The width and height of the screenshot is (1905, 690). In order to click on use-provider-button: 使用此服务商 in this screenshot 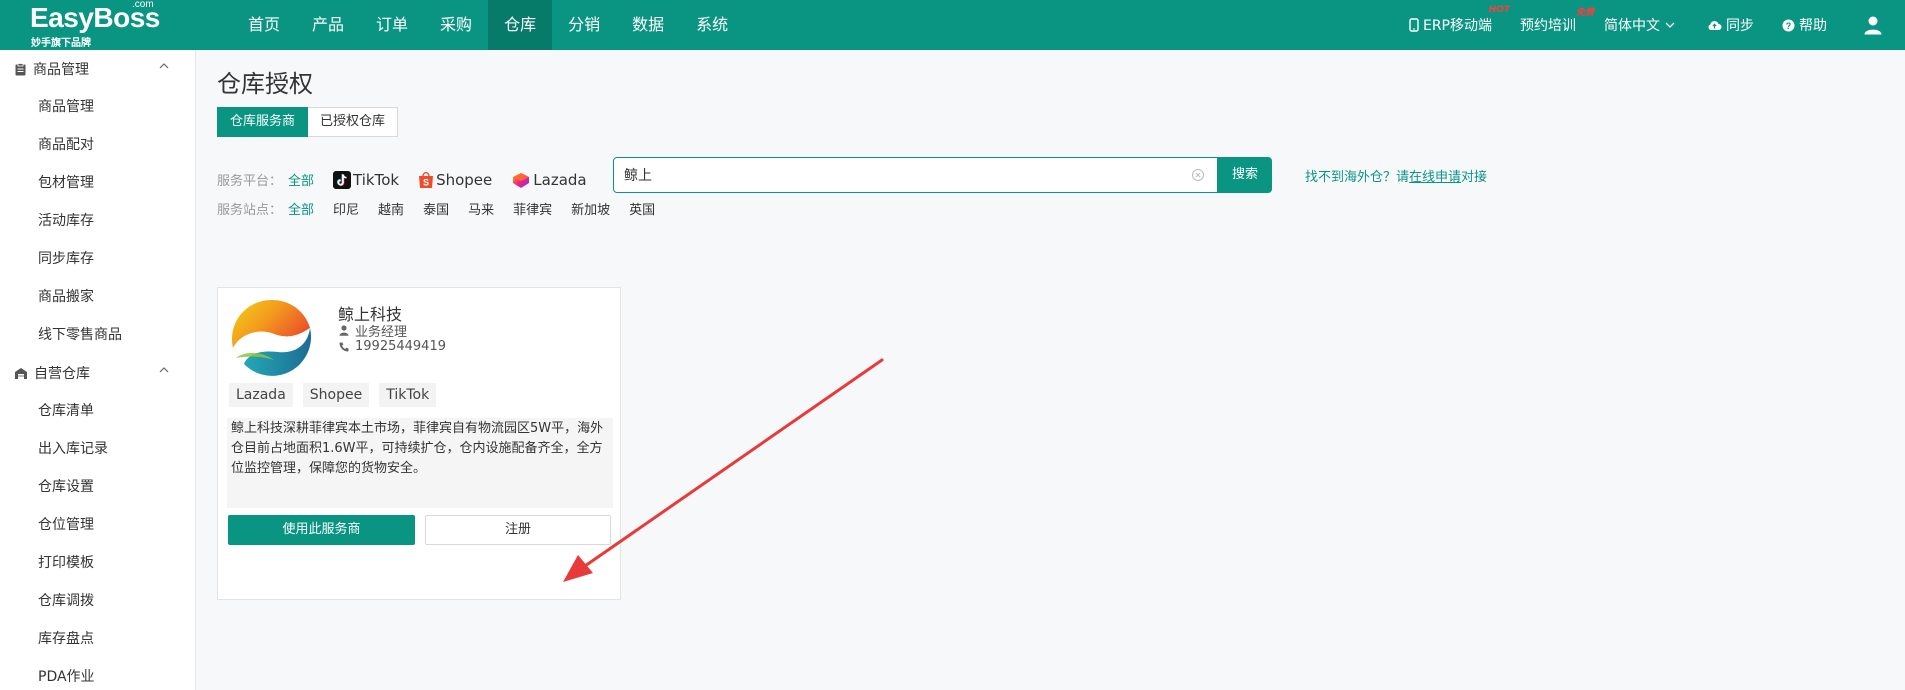, I will do `click(321, 530)`.